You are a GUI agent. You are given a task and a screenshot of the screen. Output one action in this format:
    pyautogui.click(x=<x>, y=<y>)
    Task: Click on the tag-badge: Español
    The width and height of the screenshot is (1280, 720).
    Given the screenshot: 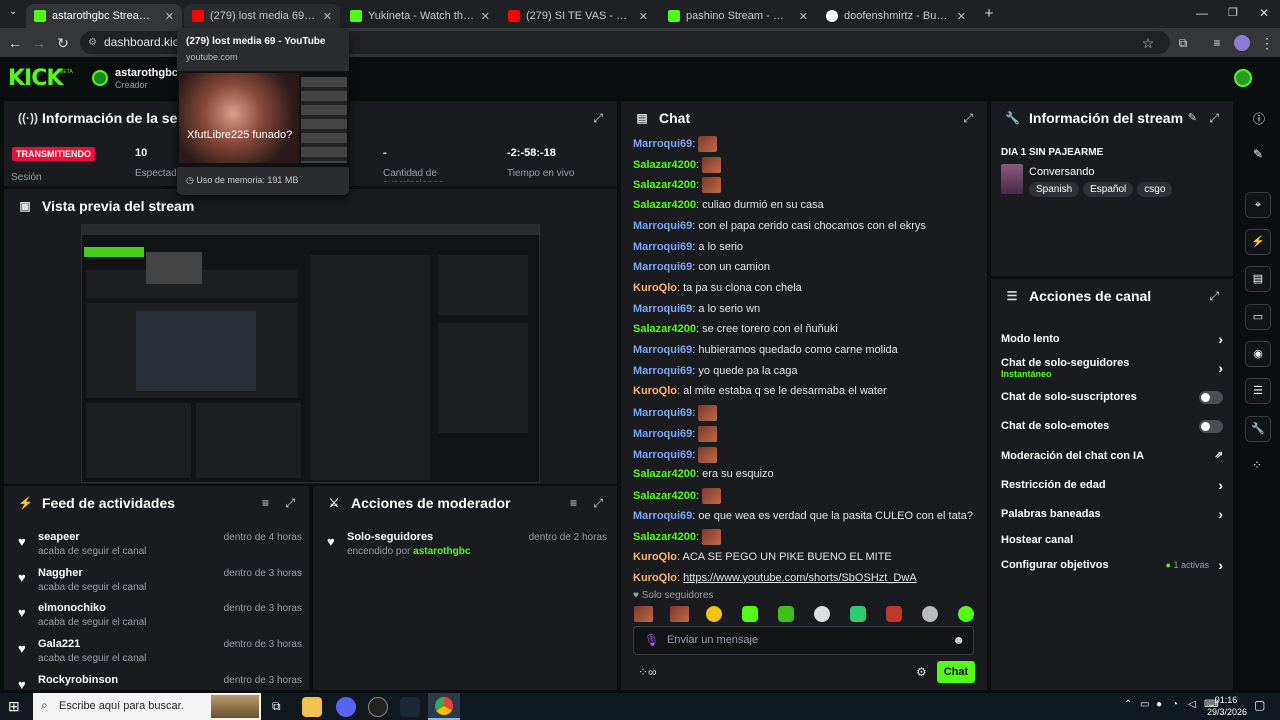 What is the action you would take?
    pyautogui.click(x=1108, y=189)
    